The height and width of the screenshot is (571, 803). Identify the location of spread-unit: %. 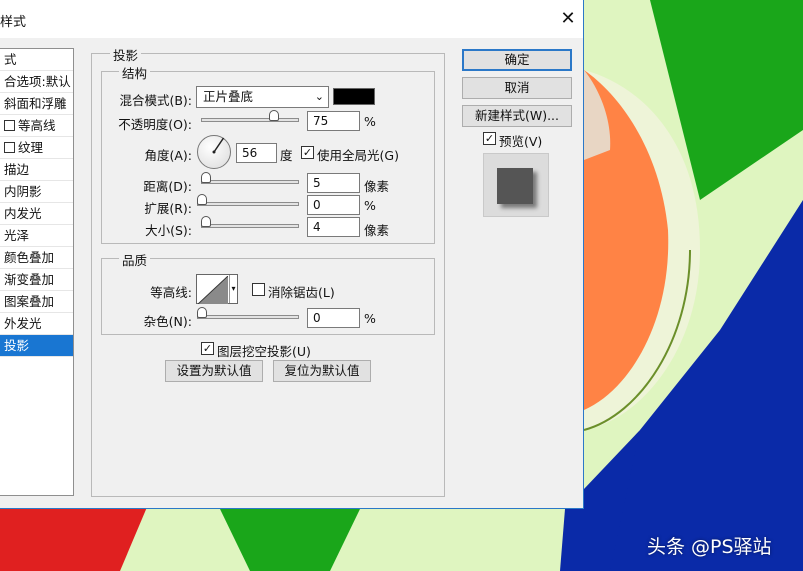
(370, 205).